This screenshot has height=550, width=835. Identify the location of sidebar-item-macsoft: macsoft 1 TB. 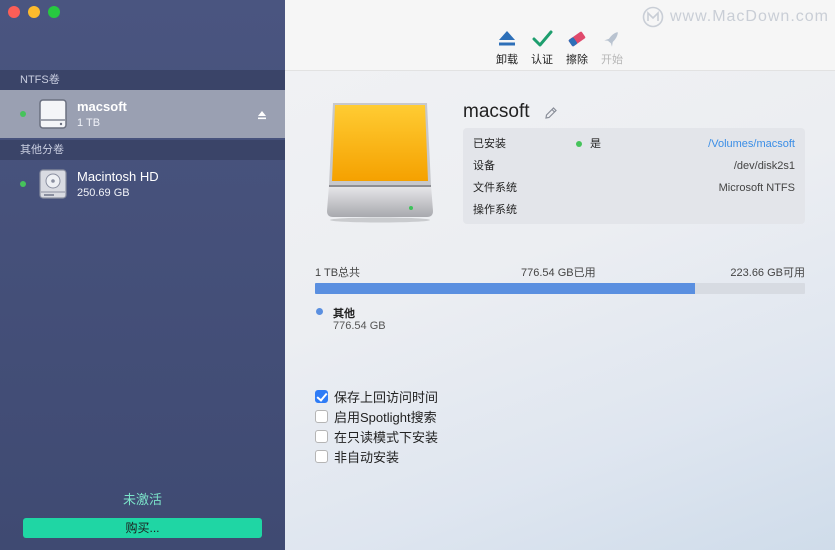
(142, 114).